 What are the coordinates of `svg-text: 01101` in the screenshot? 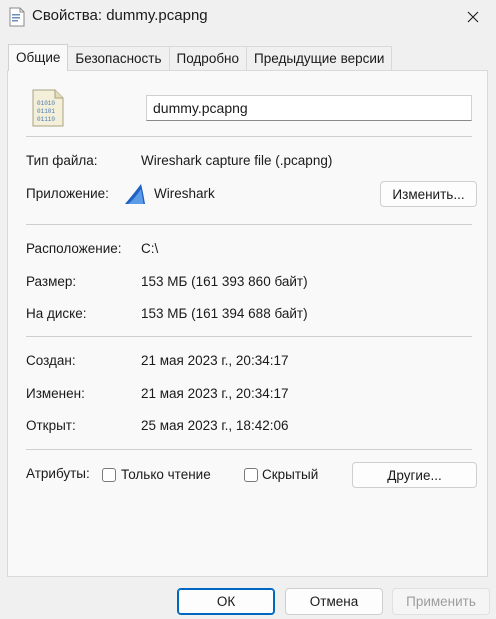 It's located at (46, 111).